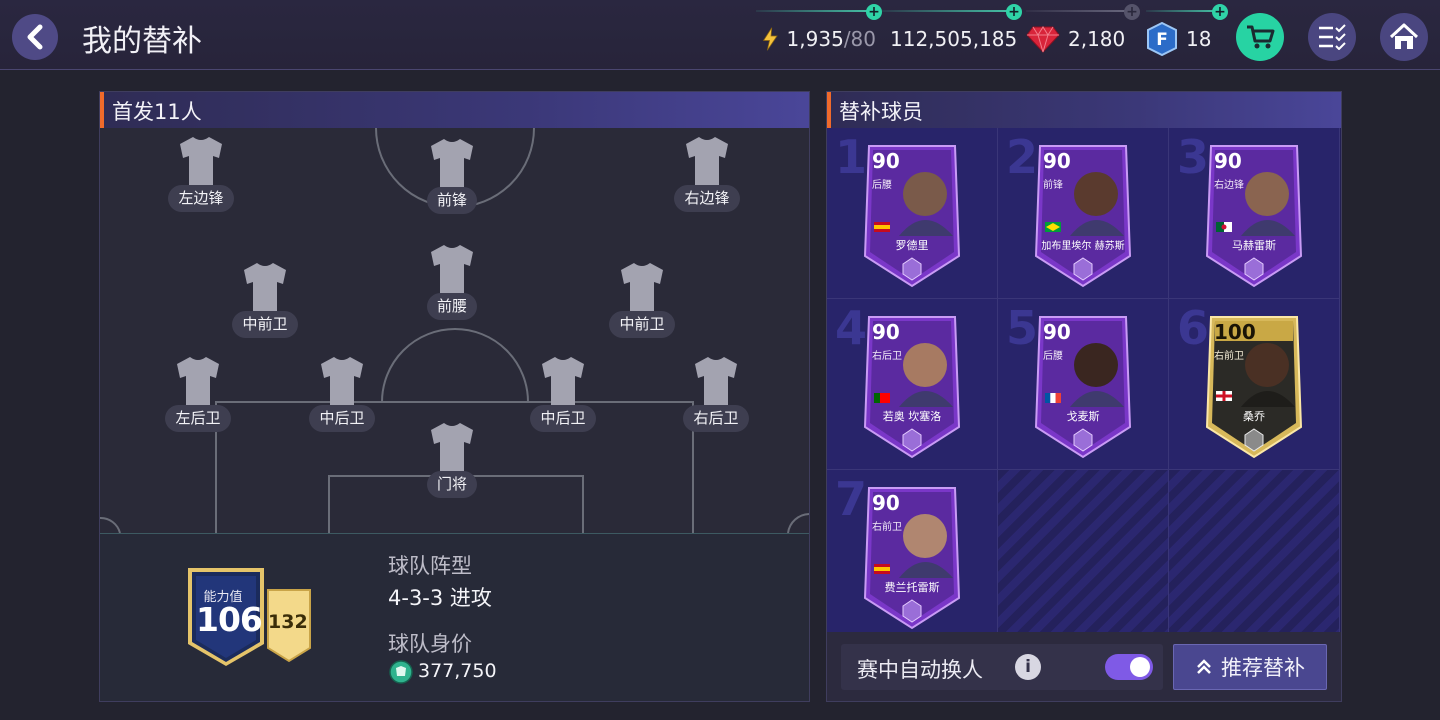 The image size is (1440, 720). Describe the element at coordinates (35, 37) in the screenshot. I see `back-button` at that location.